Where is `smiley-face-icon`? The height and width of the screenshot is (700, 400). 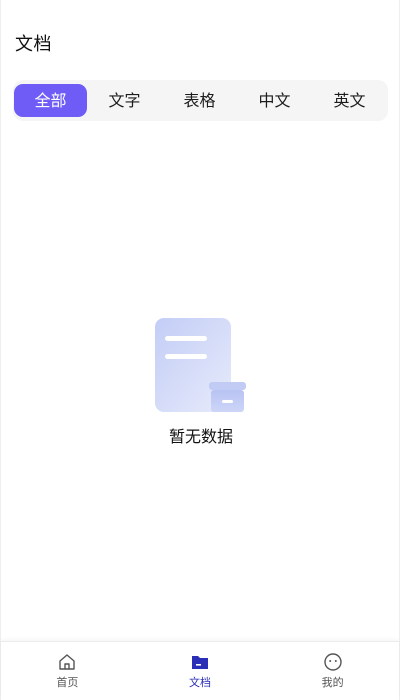 smiley-face-icon is located at coordinates (332, 662).